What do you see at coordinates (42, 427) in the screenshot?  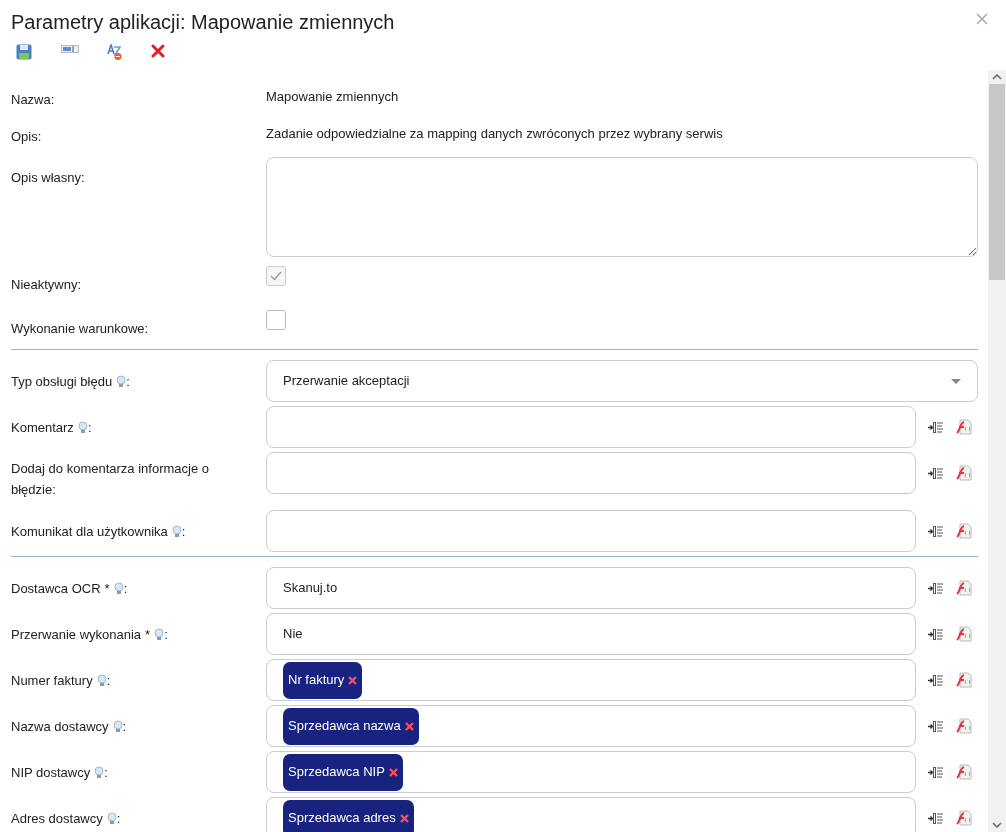 I see `field-label: Komentarz` at bounding box center [42, 427].